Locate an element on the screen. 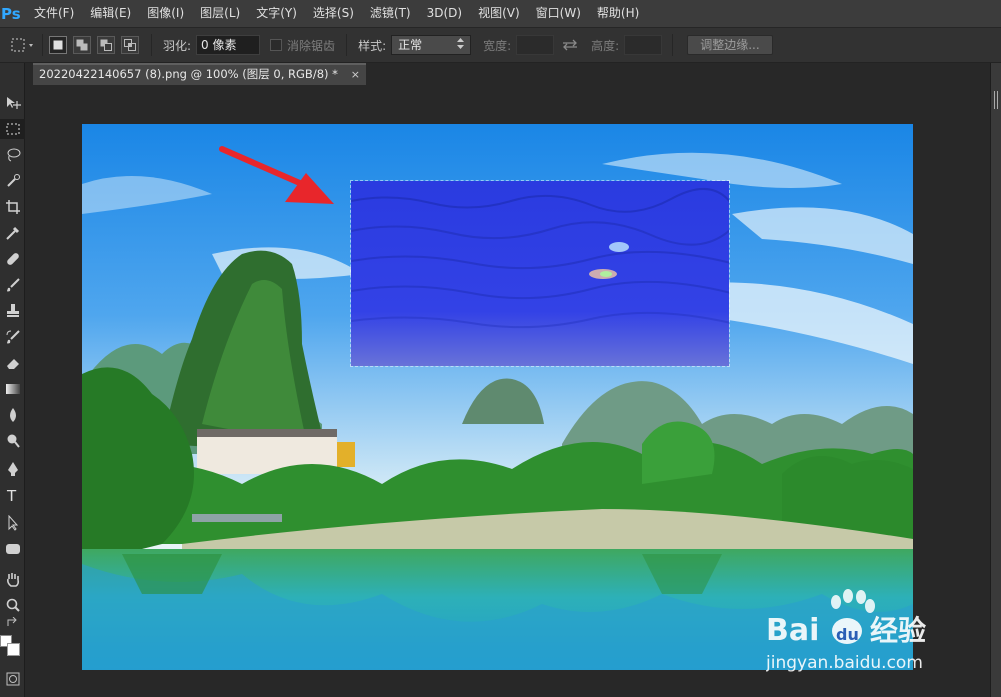  brush-tool-icon is located at coordinates (12, 285).